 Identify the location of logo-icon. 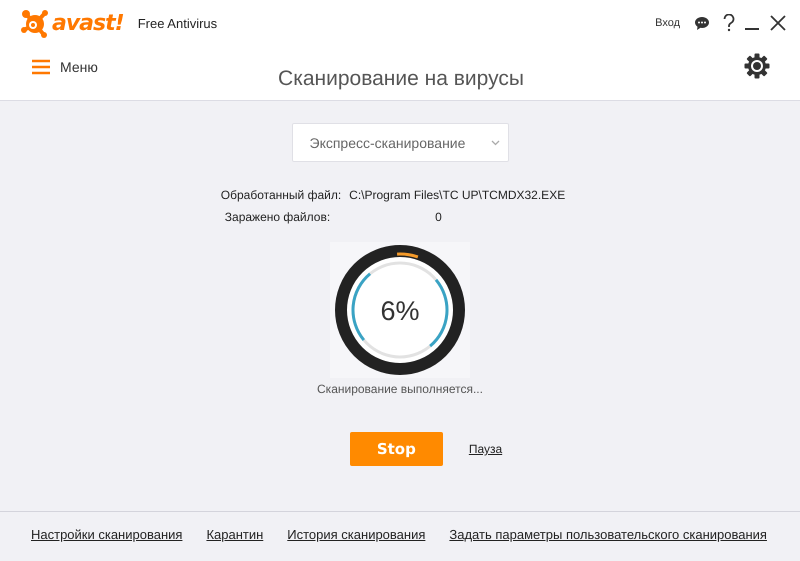
(35, 23).